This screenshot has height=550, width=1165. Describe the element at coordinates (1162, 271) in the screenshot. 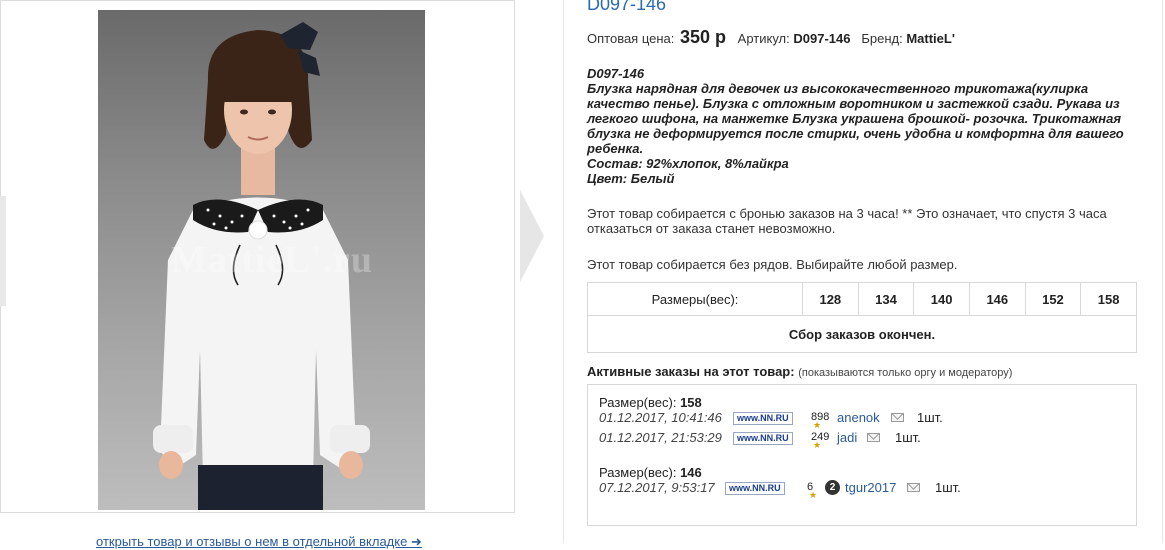

I see `right-border` at that location.